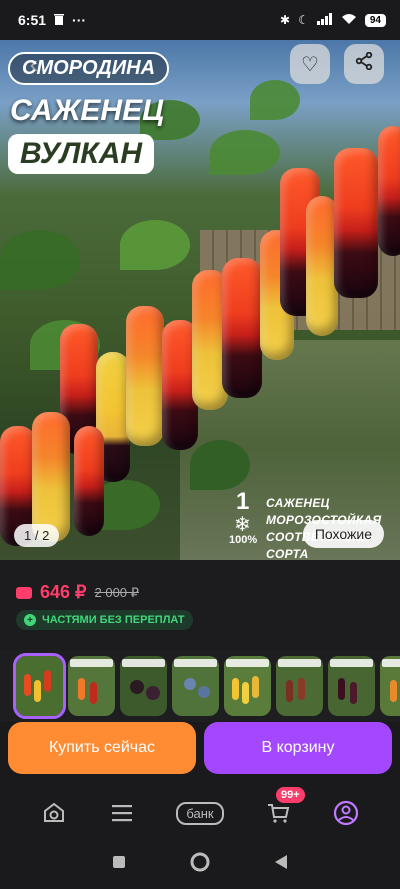 Image resolution: width=400 pixels, height=889 pixels. I want to click on bank-label: банк, so click(200, 813).